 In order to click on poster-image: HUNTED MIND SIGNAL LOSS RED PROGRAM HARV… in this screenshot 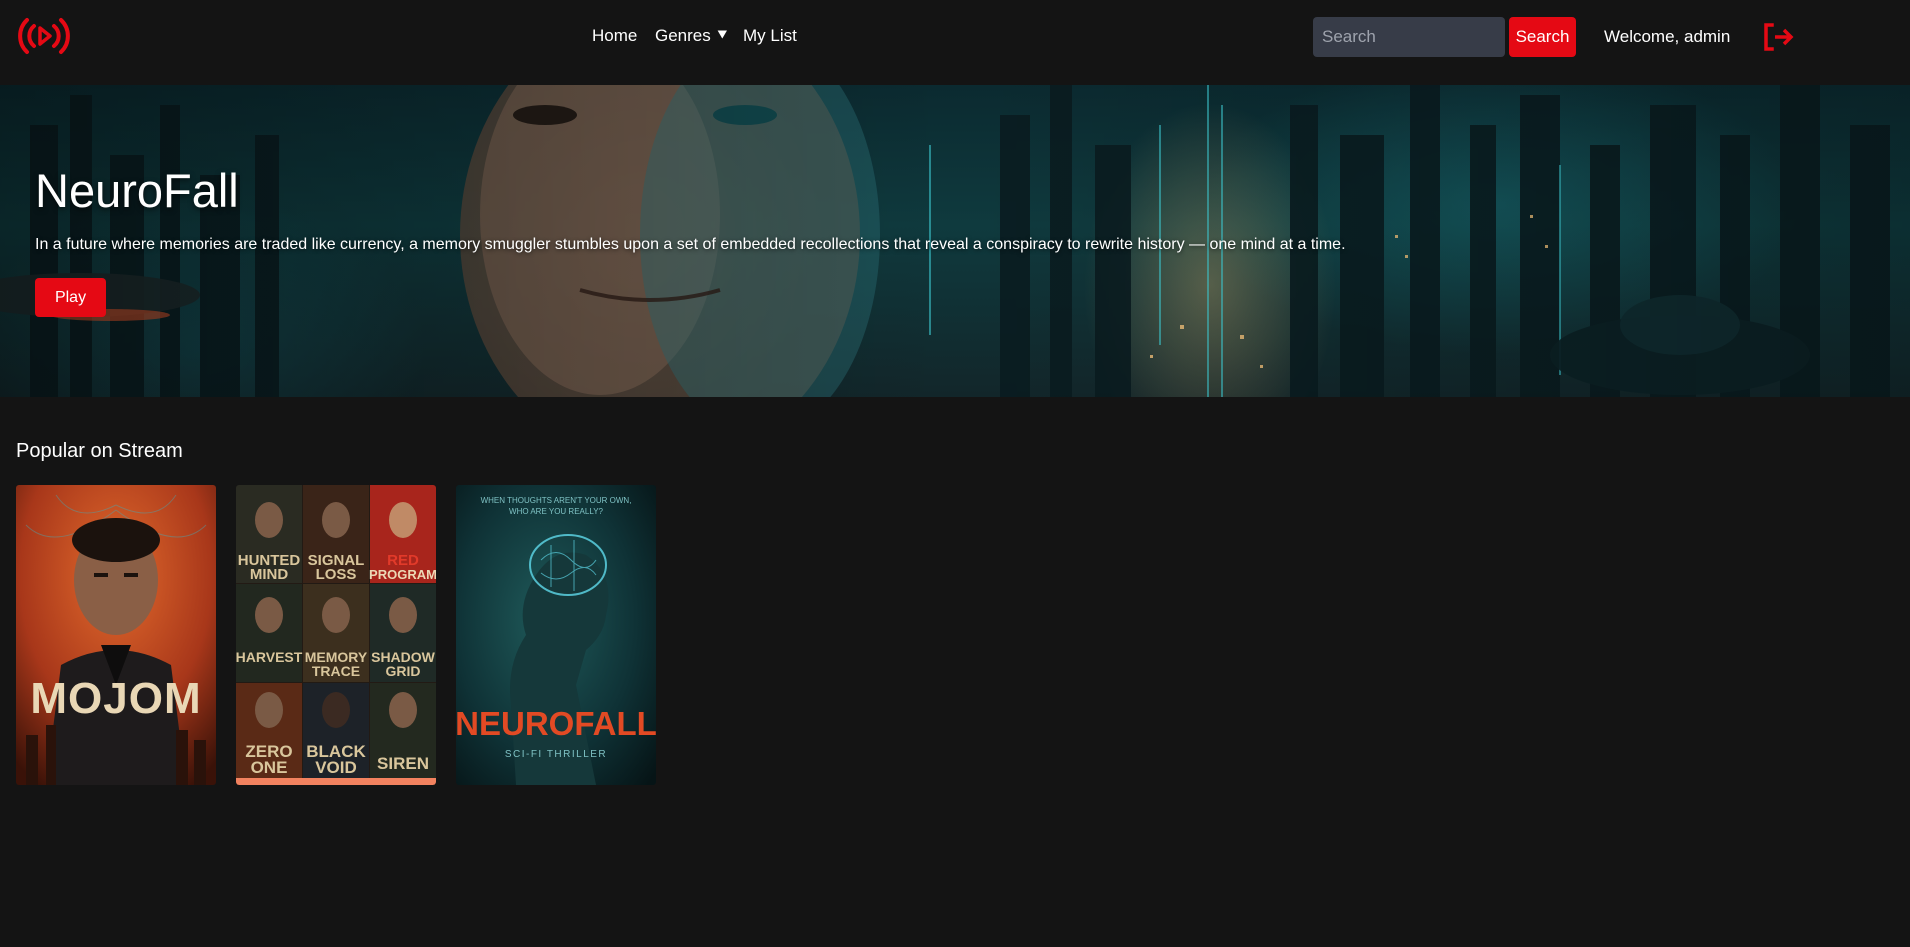, I will do `click(336, 635)`.